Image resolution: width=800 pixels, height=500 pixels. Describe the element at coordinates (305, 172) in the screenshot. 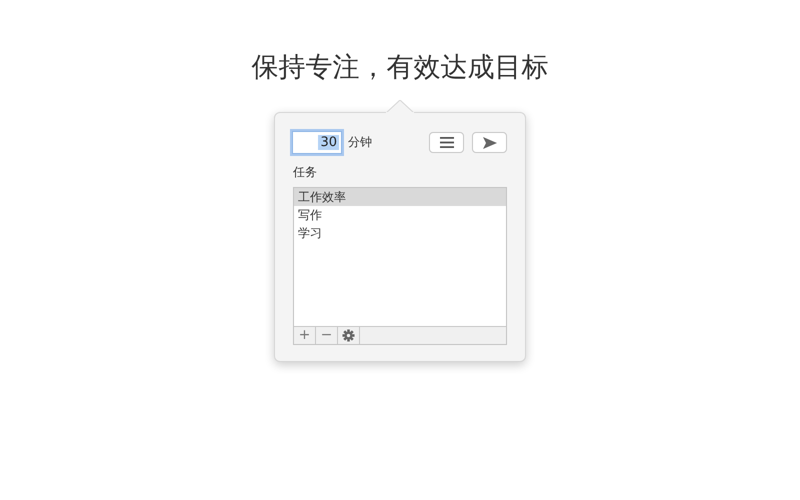

I see `tasks-label: 任务` at that location.